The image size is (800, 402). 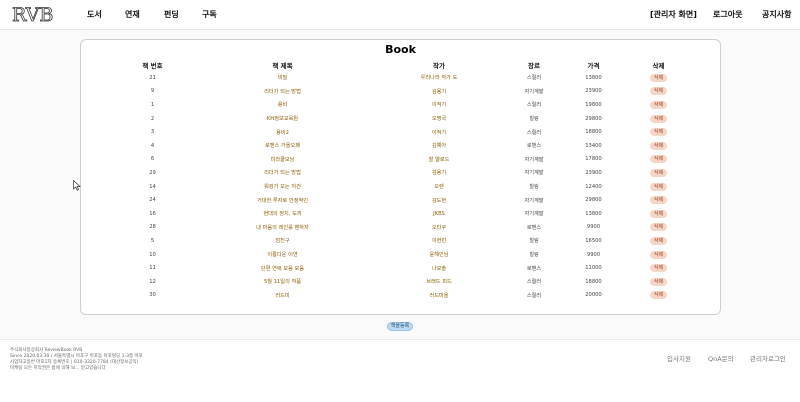 What do you see at coordinates (401, 132) in the screenshot?
I see `table-row: 3 용비2 이적기 스릴러 18800 삭제` at bounding box center [401, 132].